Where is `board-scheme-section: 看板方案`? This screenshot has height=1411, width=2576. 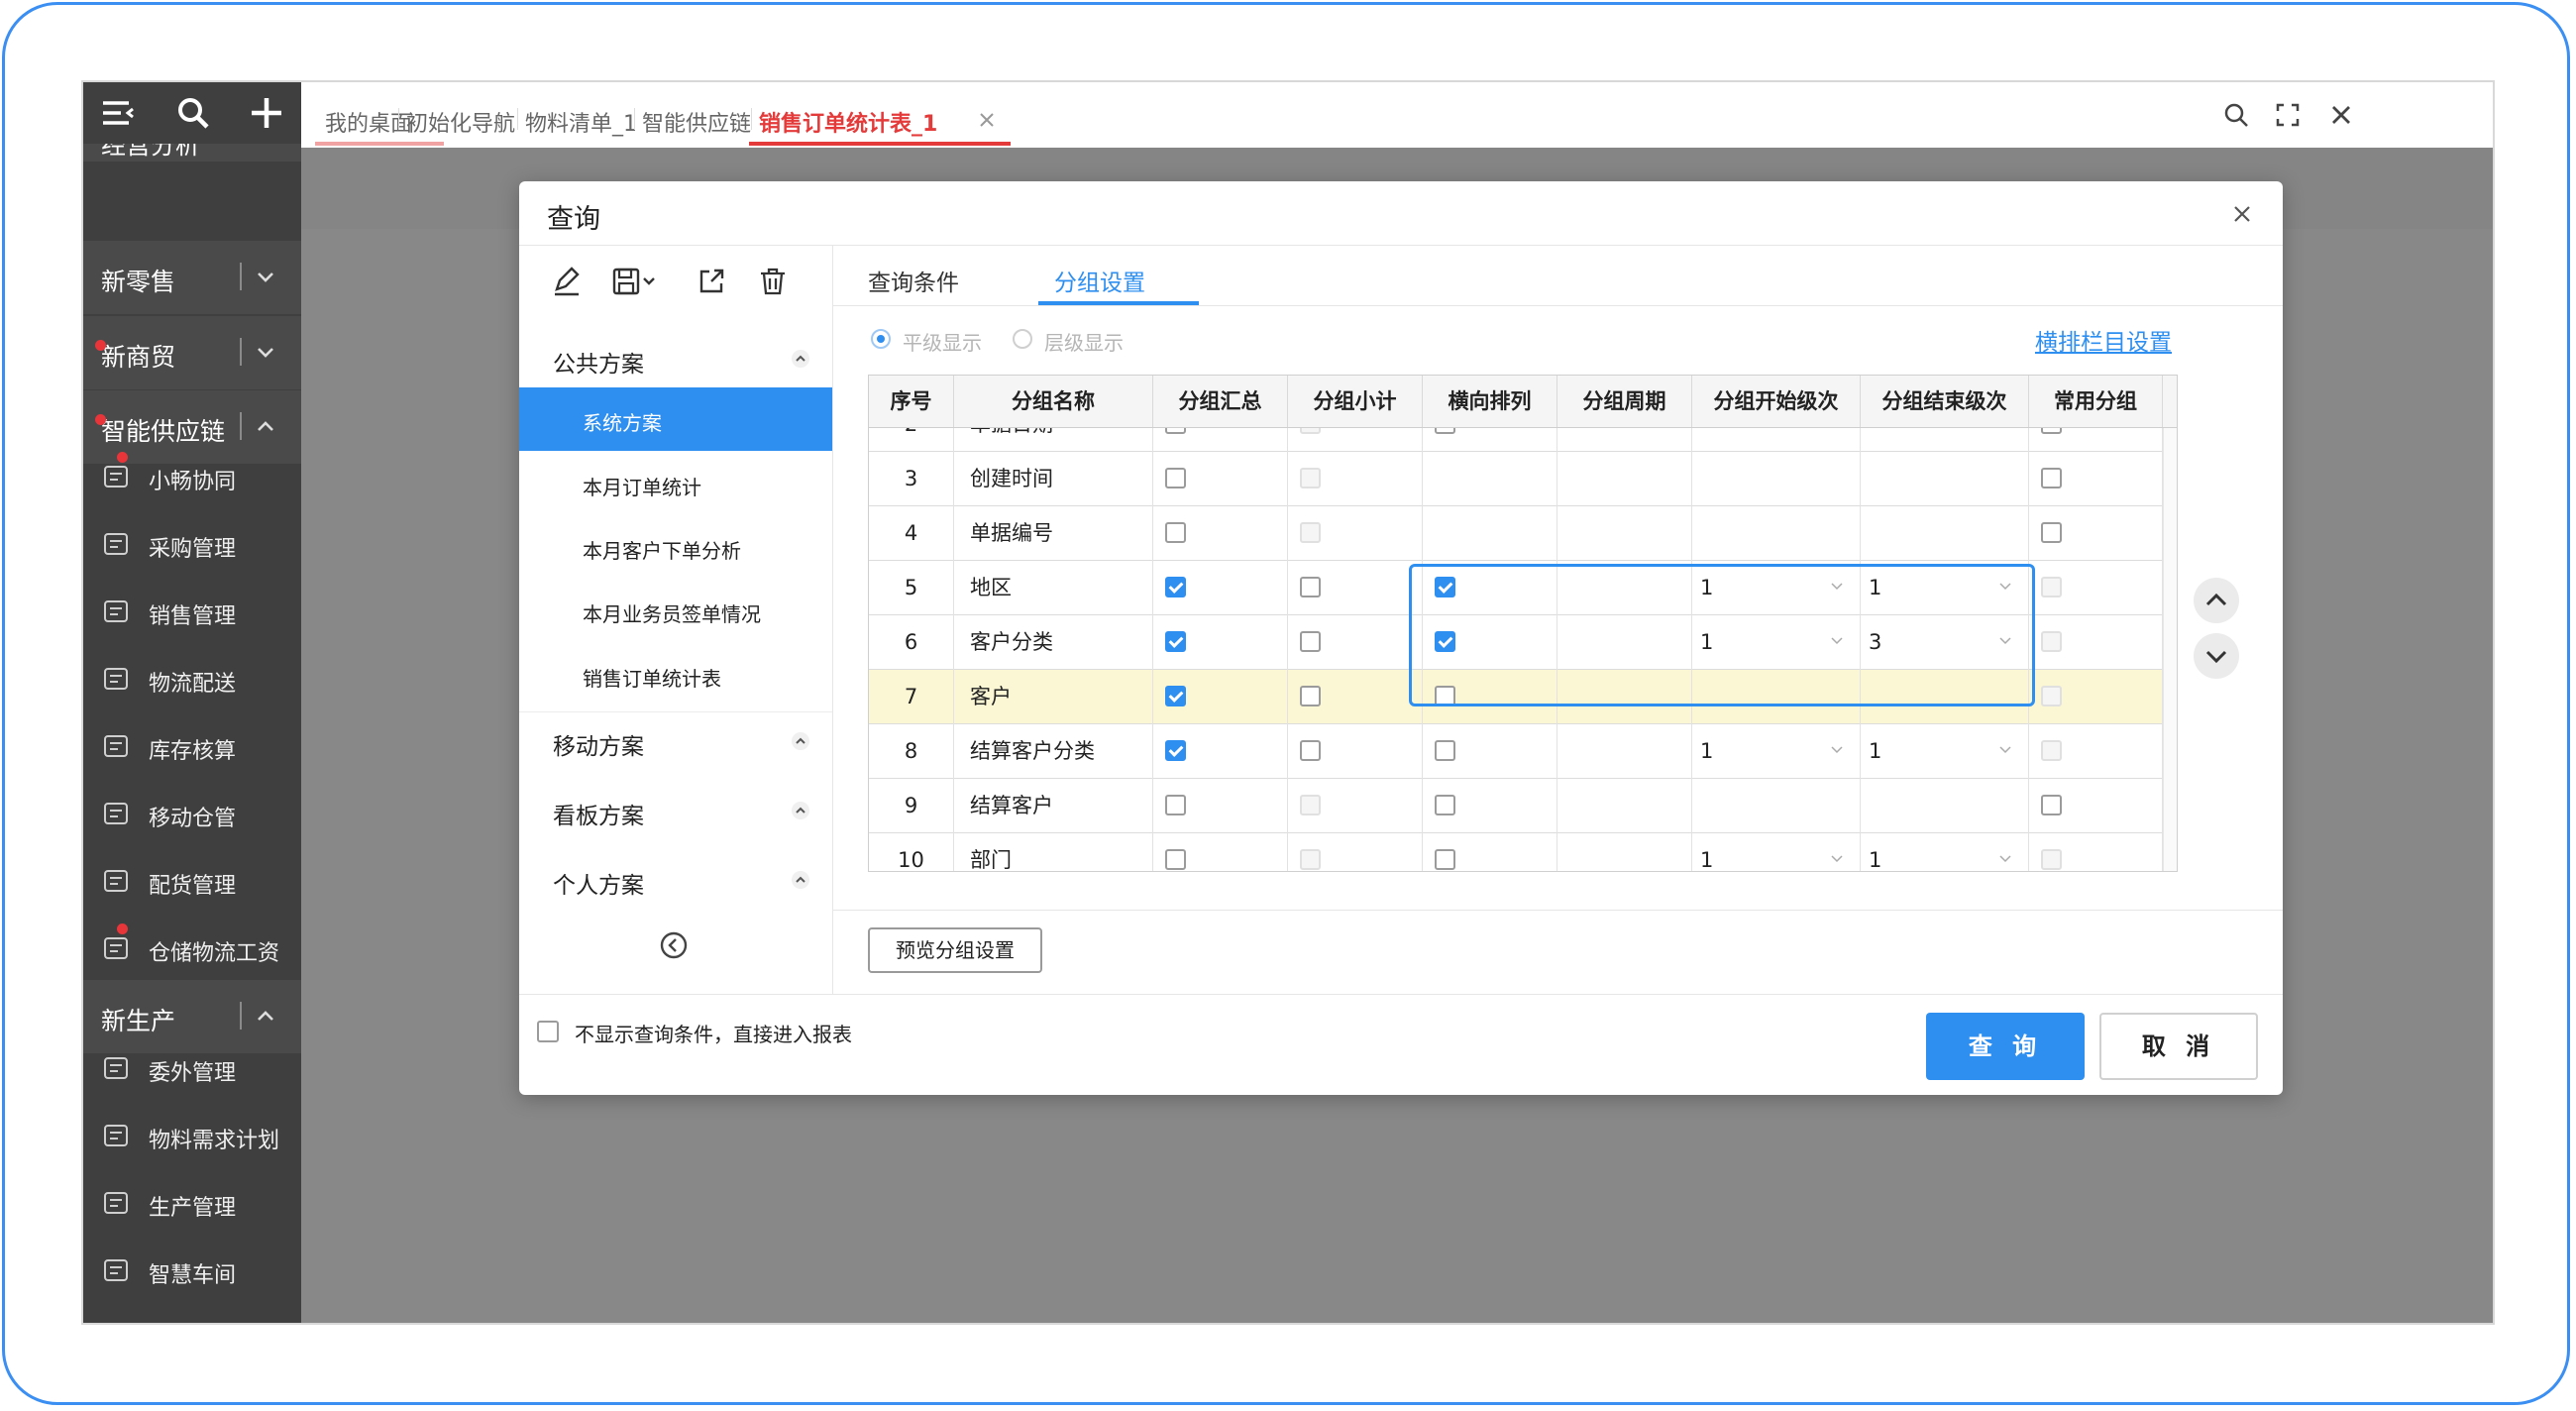 board-scheme-section: 看板方案 is located at coordinates (675, 811).